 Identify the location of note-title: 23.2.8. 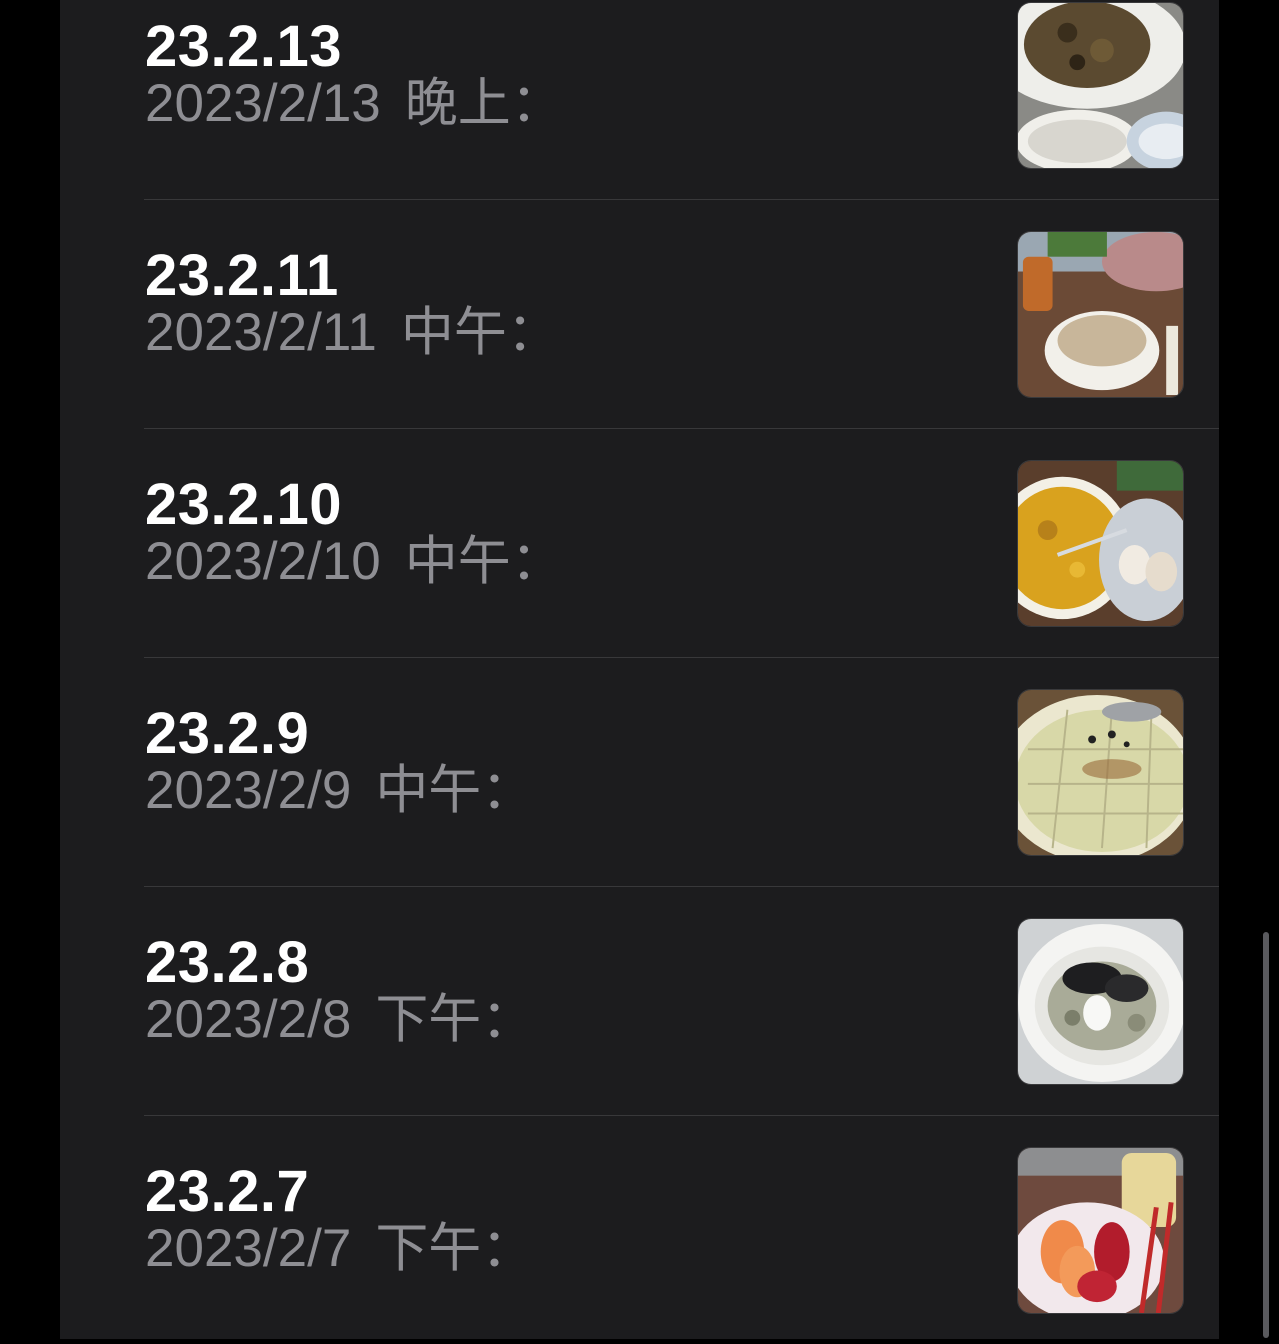
(227, 962).